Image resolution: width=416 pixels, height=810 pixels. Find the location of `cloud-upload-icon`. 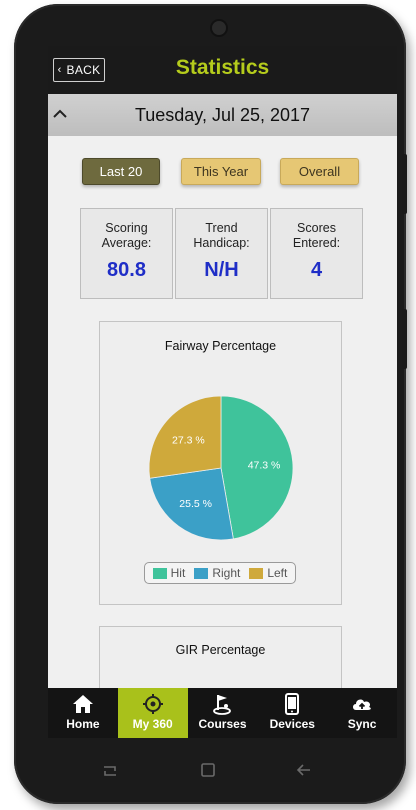

cloud-upload-icon is located at coordinates (362, 704).